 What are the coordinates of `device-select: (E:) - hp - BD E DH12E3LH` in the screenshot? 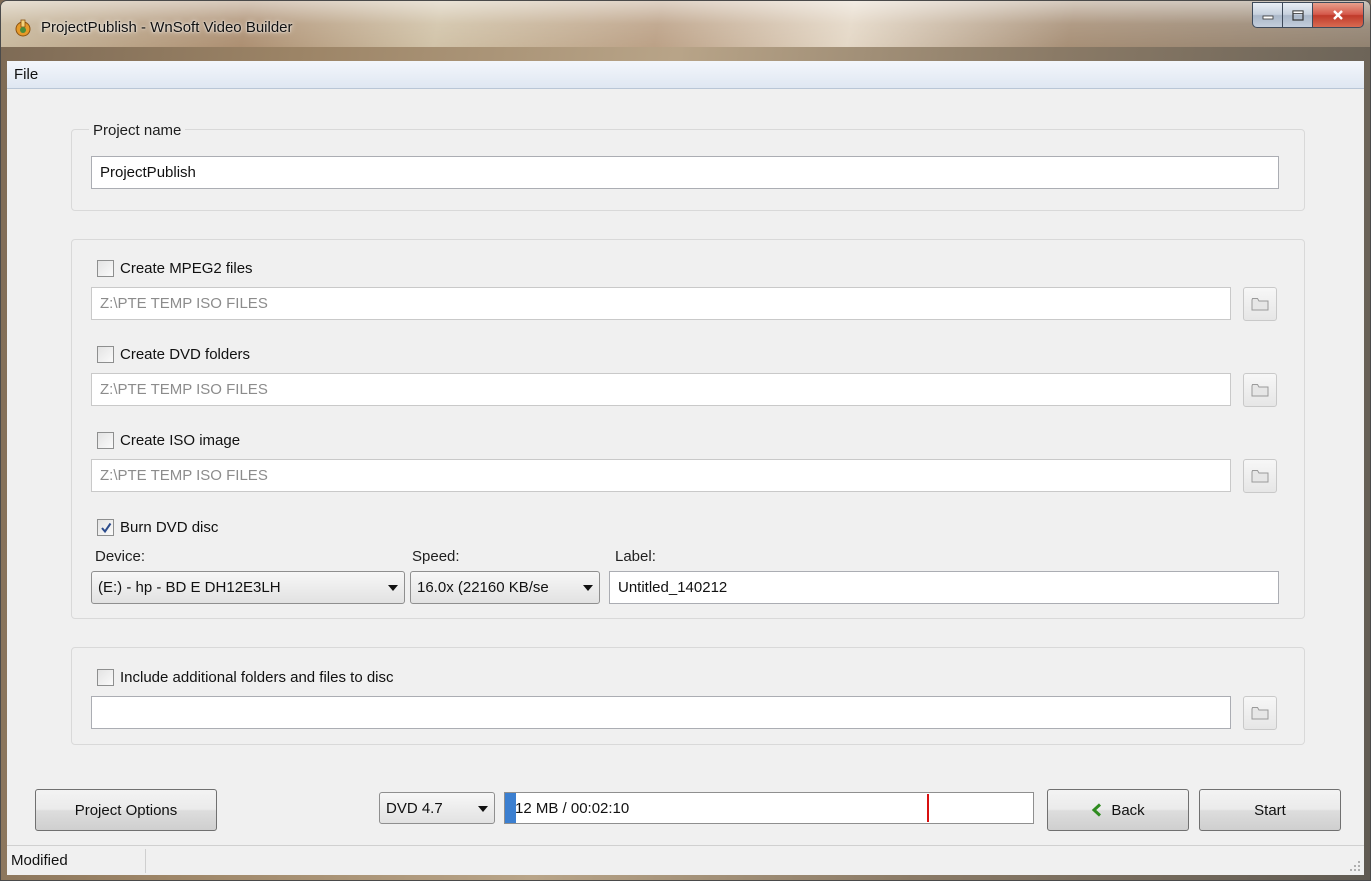 It's located at (248, 587).